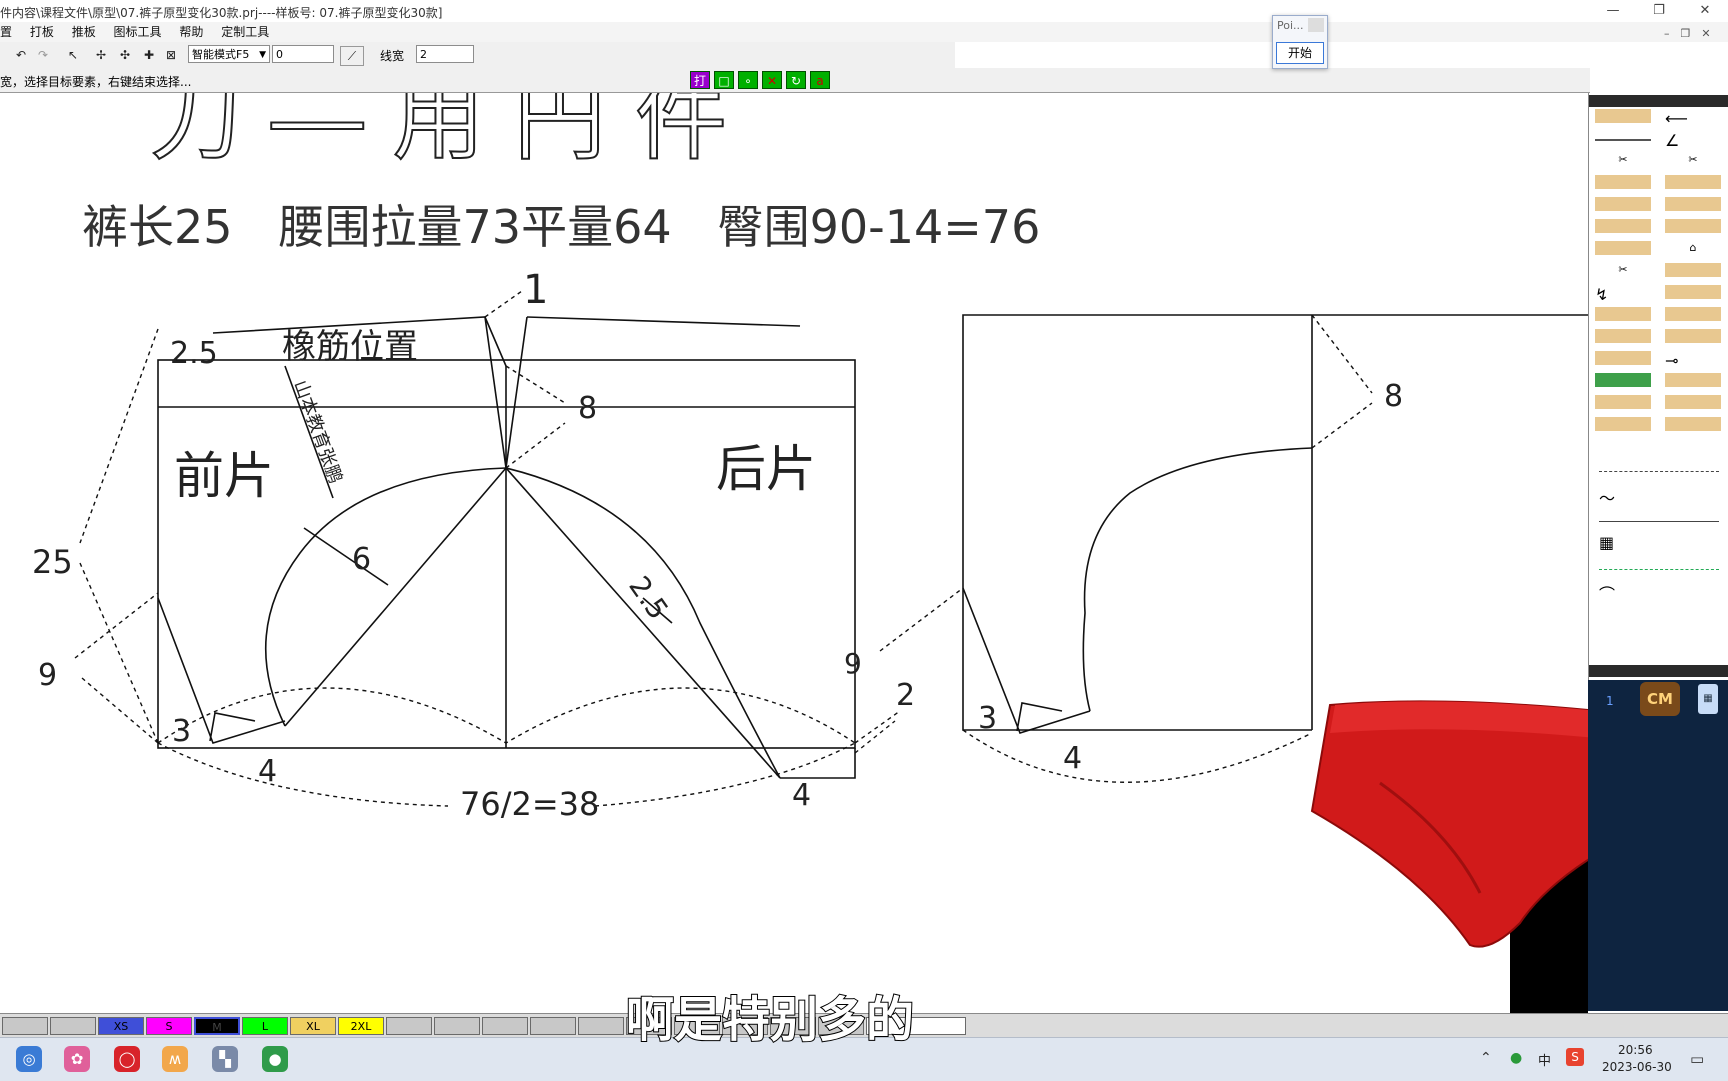 This screenshot has width=1728, height=1081. Describe the element at coordinates (1623, 294) in the screenshot. I see `rotate-piece-icon: ↯` at that location.